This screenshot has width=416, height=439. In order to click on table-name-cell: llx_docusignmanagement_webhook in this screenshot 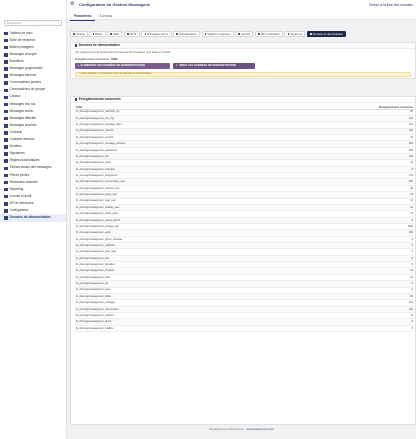, I will do `click(95, 245)`.